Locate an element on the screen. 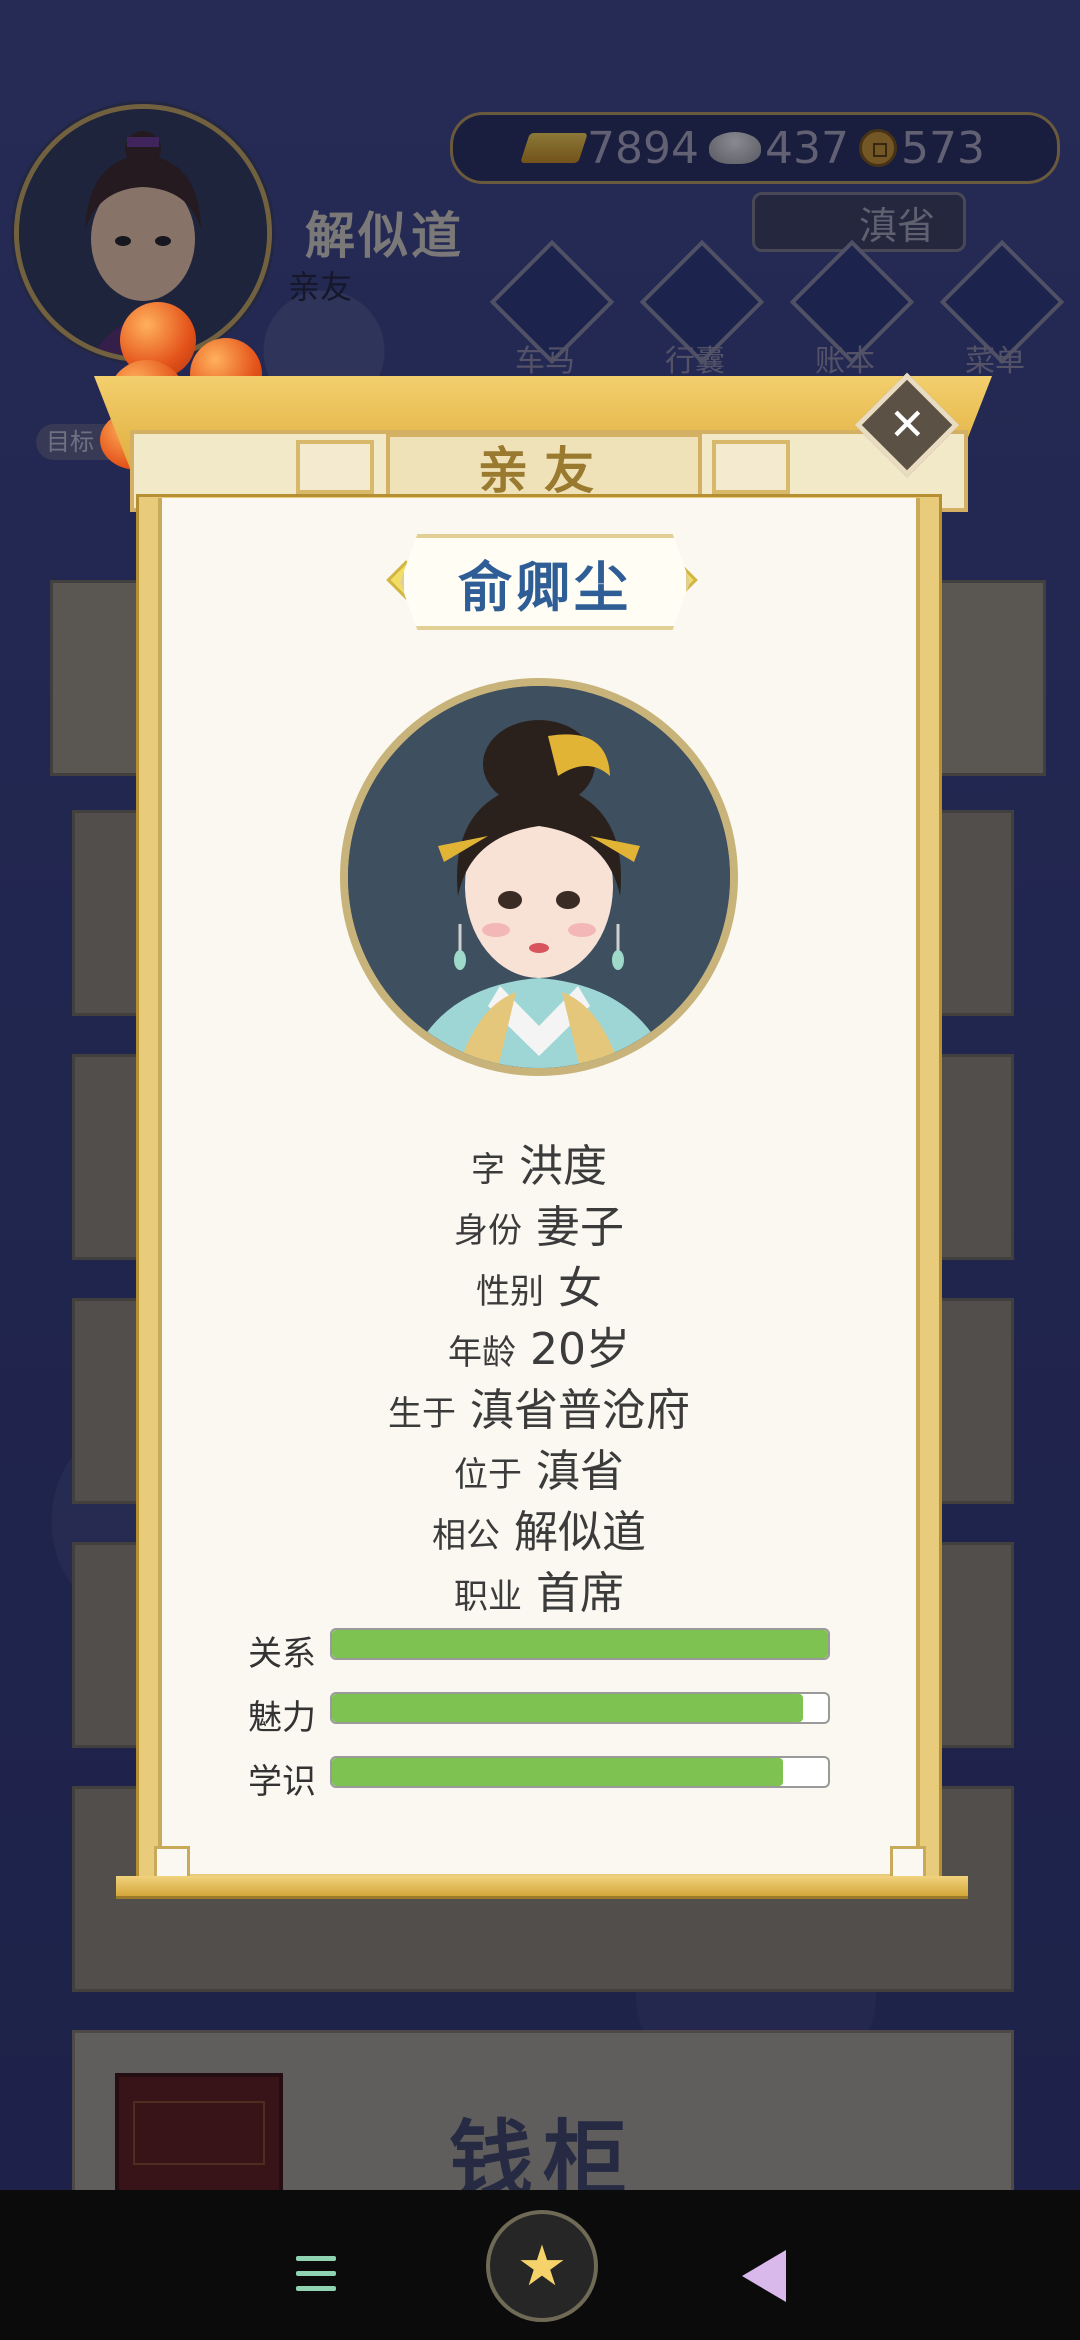 This screenshot has height=2340, width=1080. info-key: 相公 is located at coordinates (466, 1536).